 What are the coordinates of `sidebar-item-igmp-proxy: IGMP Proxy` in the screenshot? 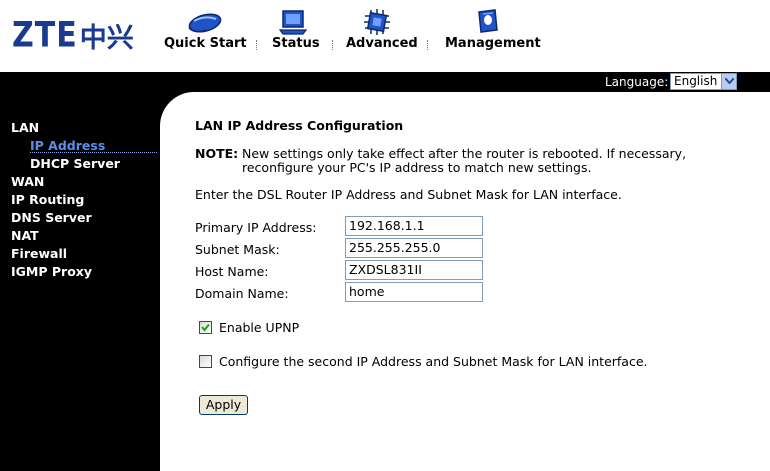 It's located at (51, 271).